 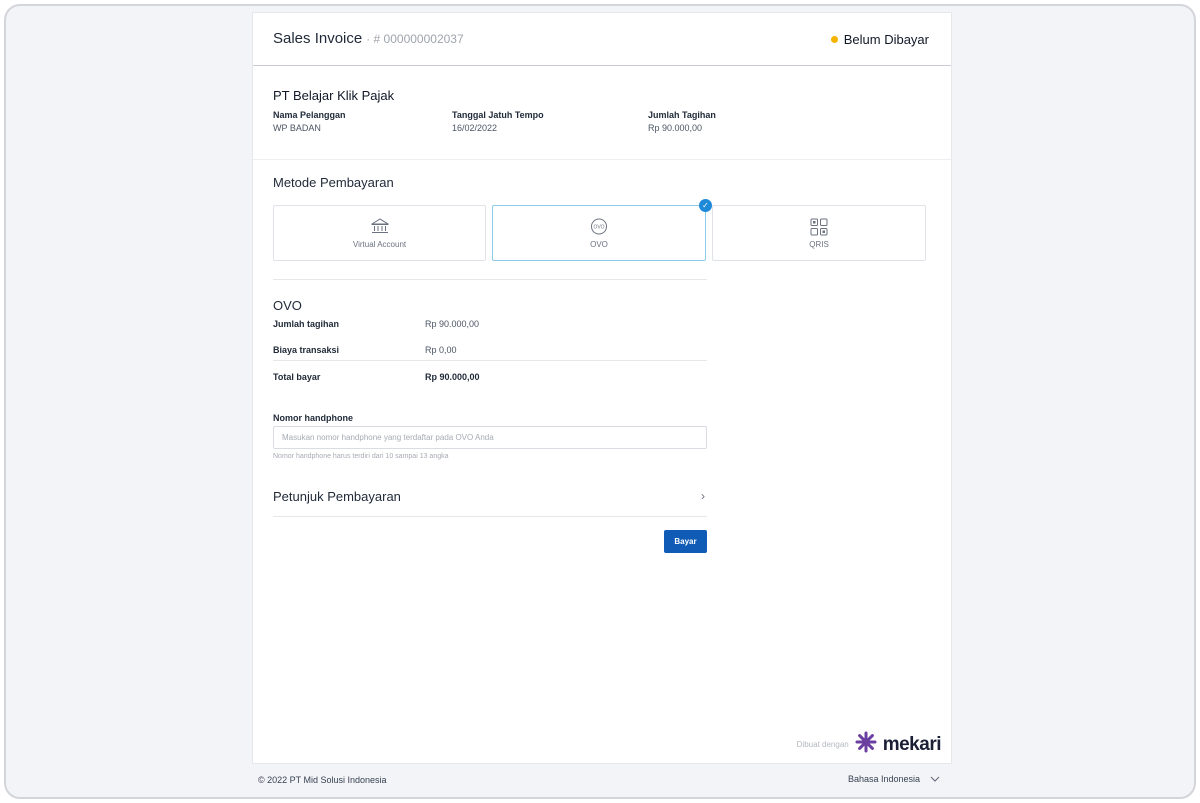 I want to click on customer-label: Nama Pelanggan, so click(x=309, y=115).